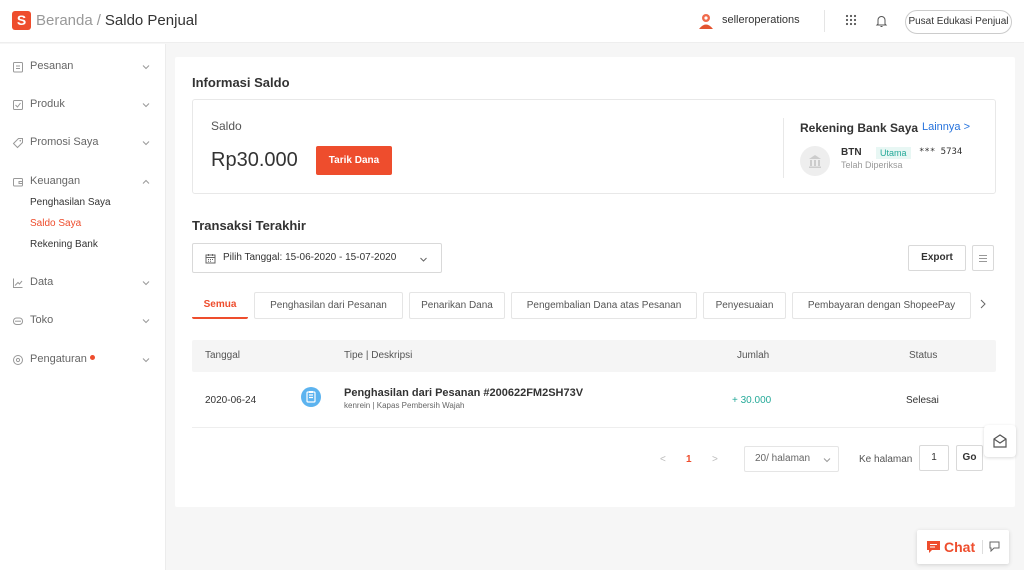  Describe the element at coordinates (83, 144) in the screenshot. I see `sidebar-item-promosi: Promosi Saya` at that location.